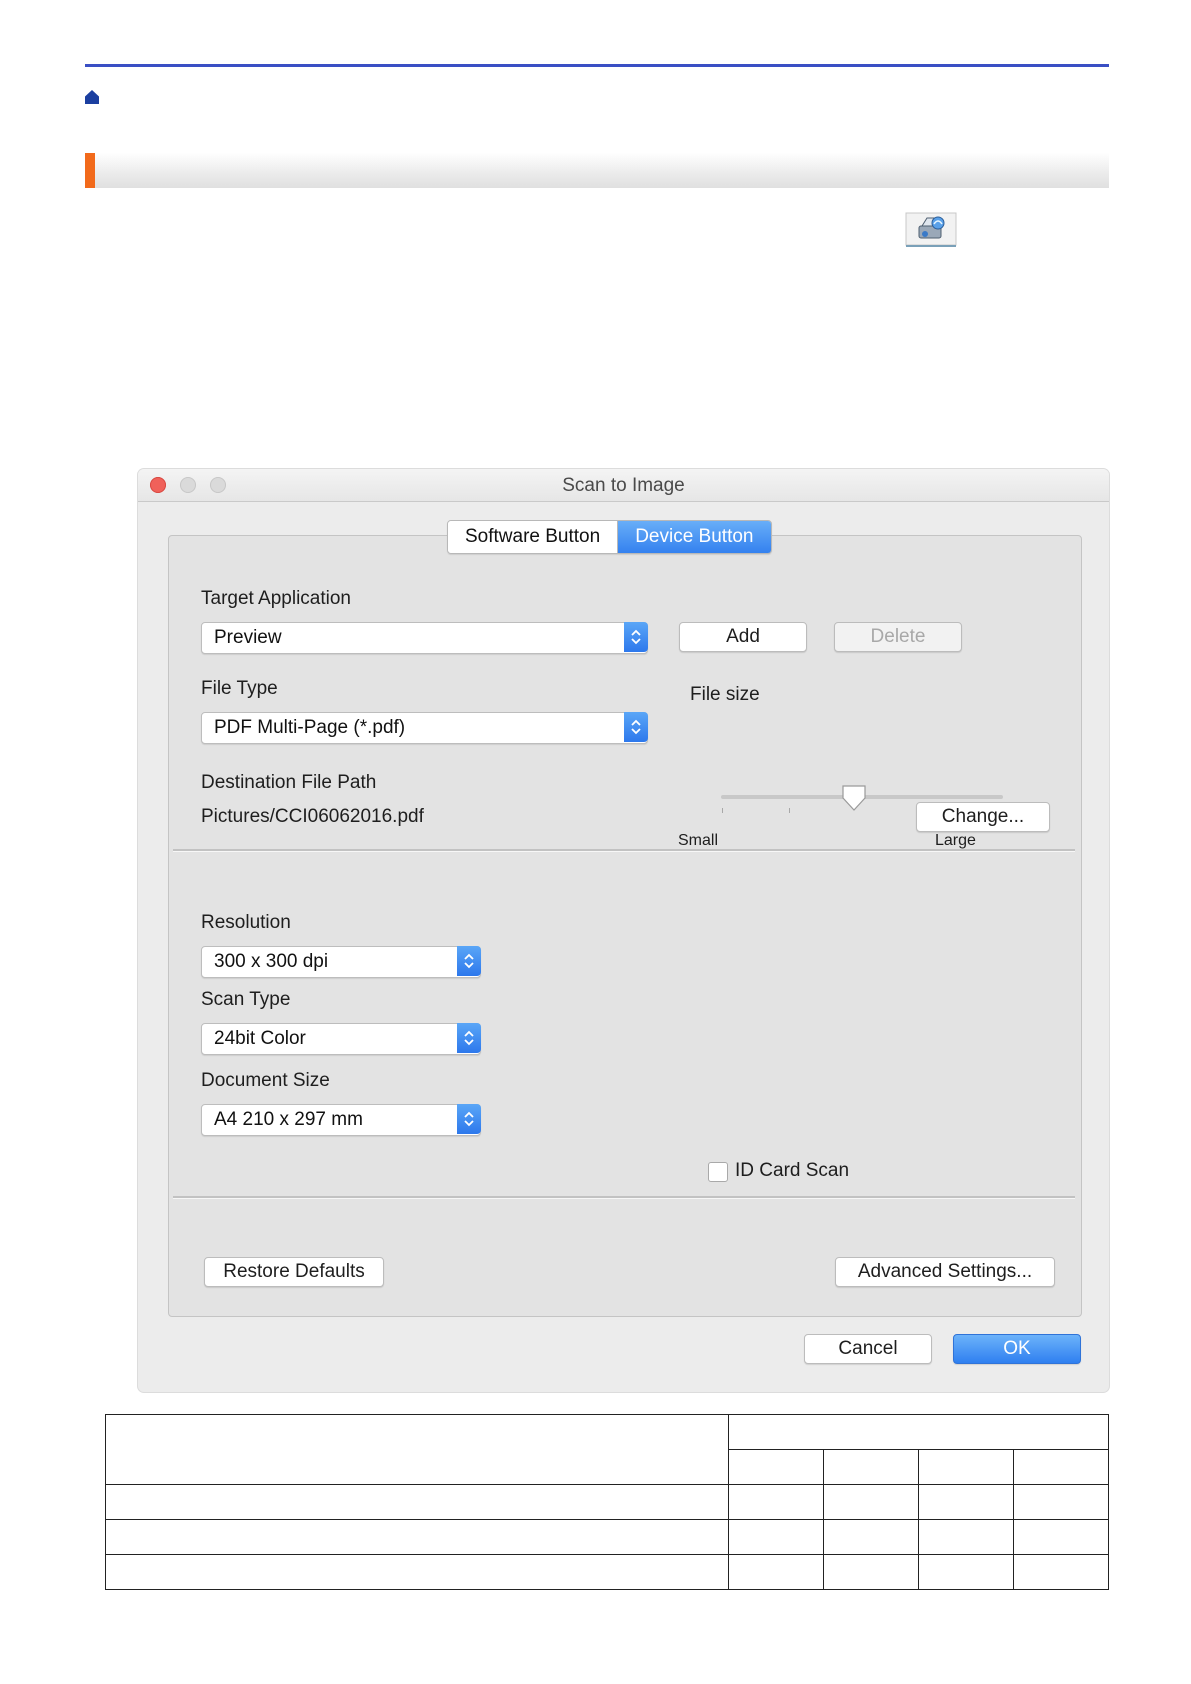 This screenshot has width=1191, height=1684. I want to click on cancel-button: Cancel, so click(868, 1349).